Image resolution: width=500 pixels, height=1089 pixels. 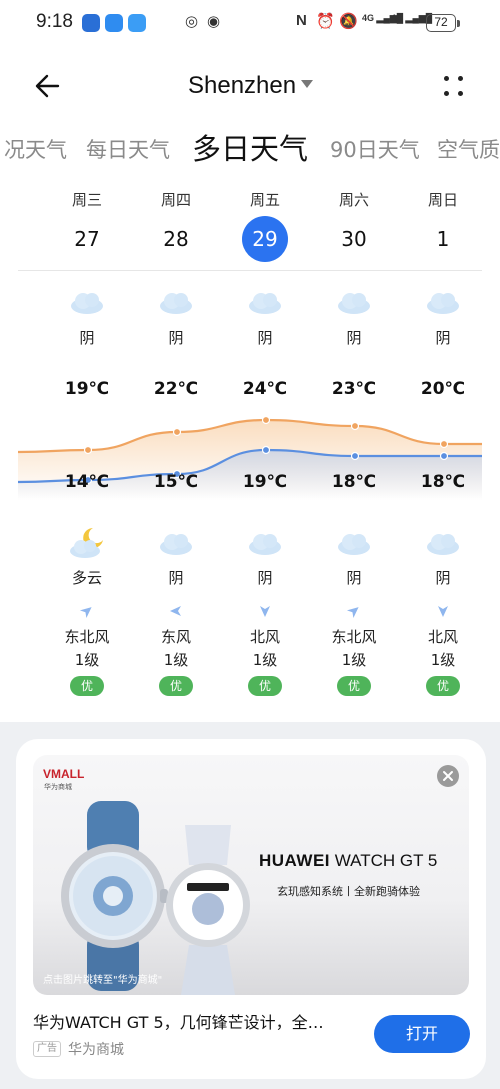 I want to click on vmall-logo: VMALL, so click(x=64, y=774).